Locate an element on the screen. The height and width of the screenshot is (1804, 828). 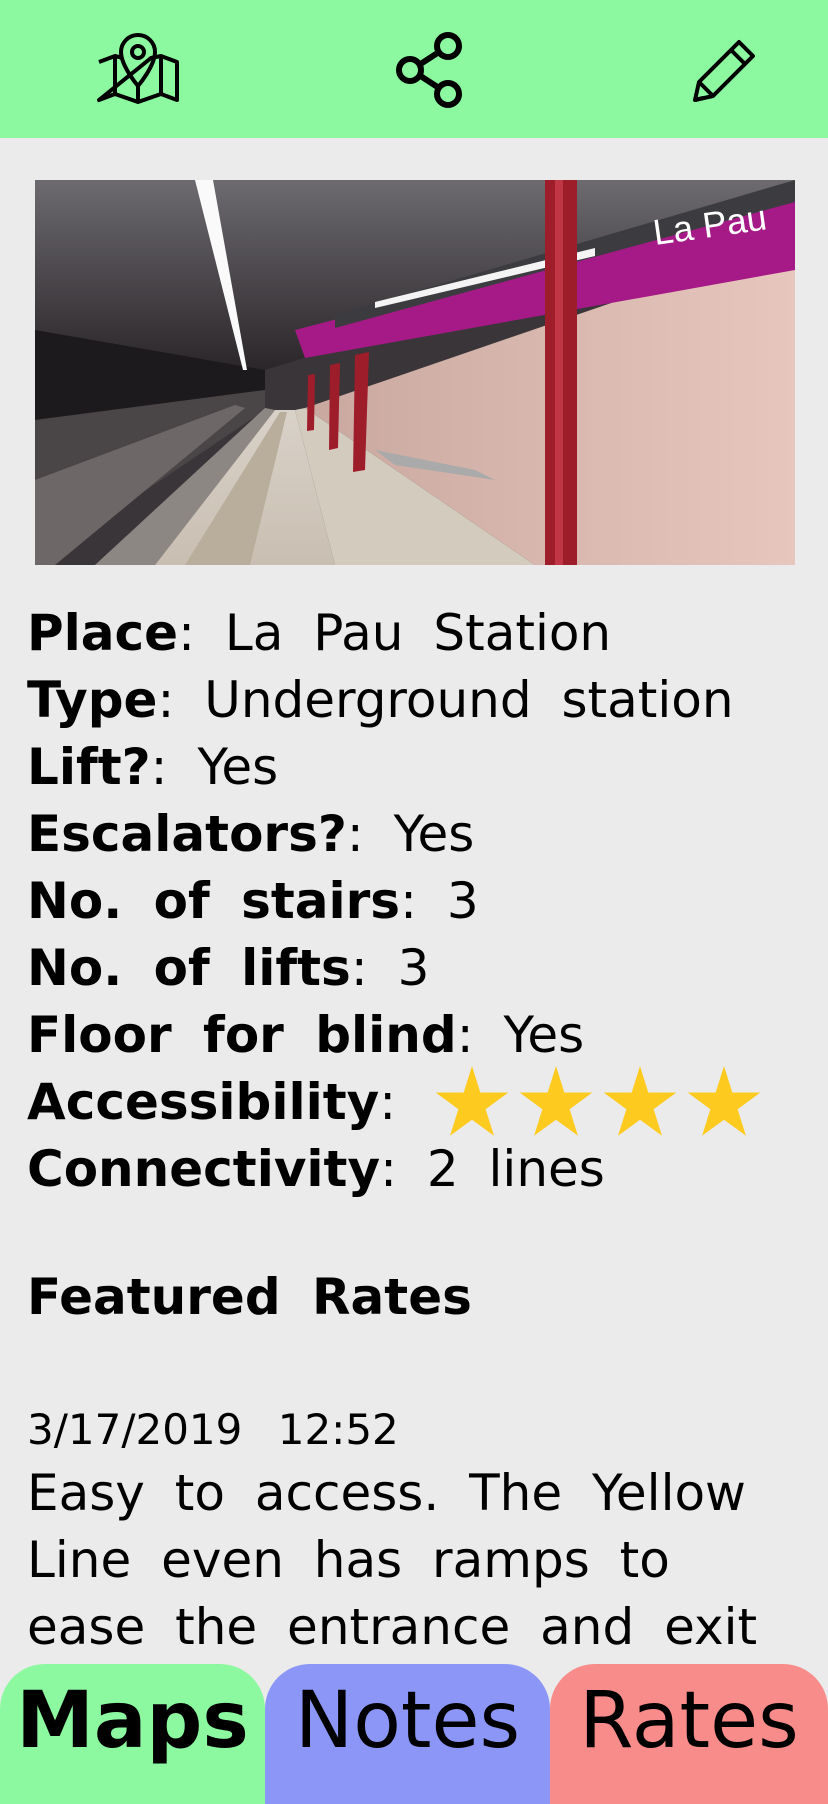
type-row: Type: Underground station is located at coordinates (380, 700).